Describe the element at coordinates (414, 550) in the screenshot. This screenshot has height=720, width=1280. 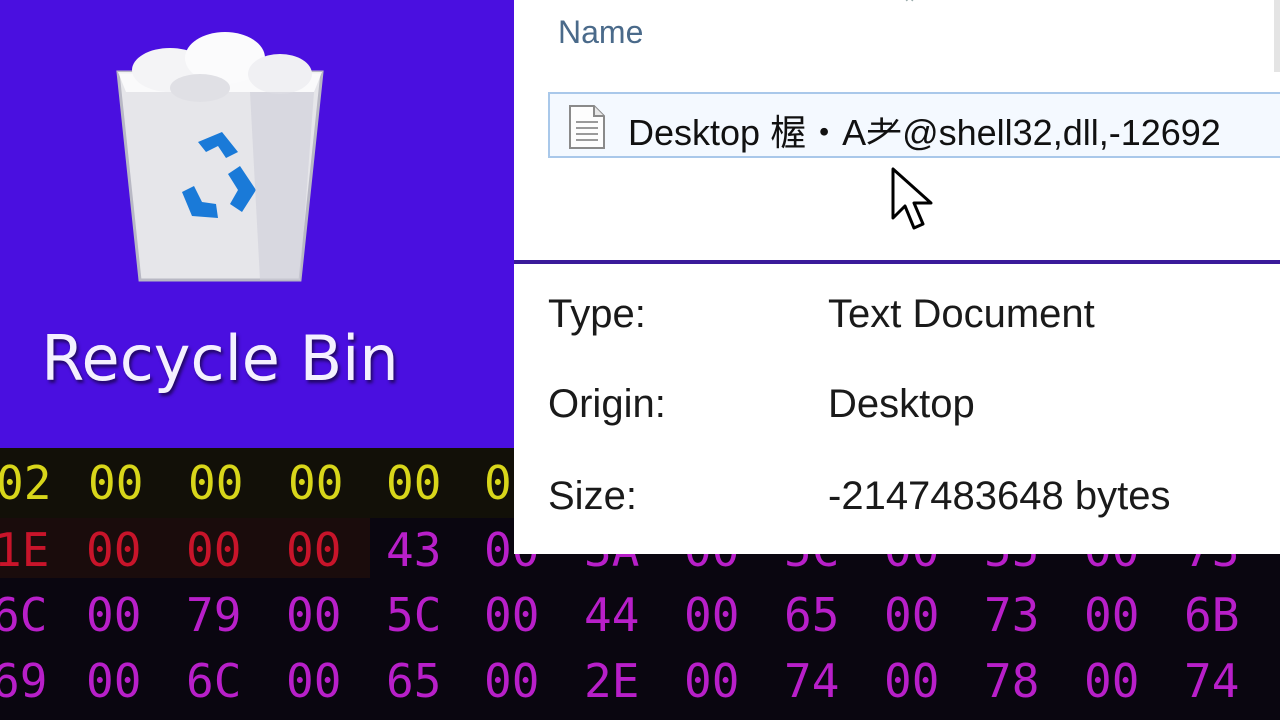
I see `hex-byte: 43` at that location.